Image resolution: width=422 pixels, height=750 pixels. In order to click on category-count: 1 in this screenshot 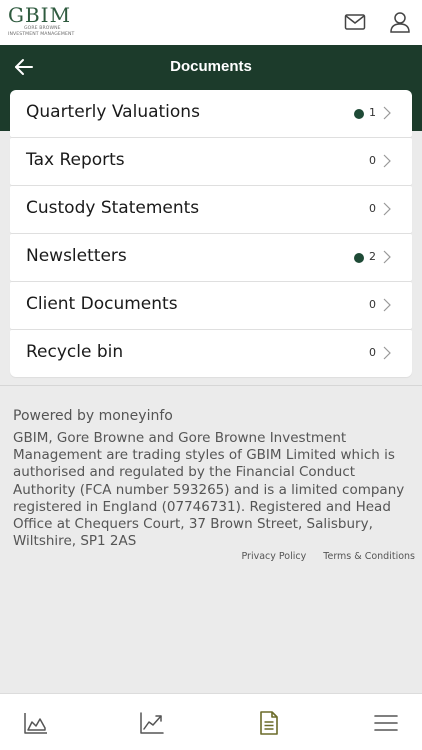, I will do `click(372, 112)`.